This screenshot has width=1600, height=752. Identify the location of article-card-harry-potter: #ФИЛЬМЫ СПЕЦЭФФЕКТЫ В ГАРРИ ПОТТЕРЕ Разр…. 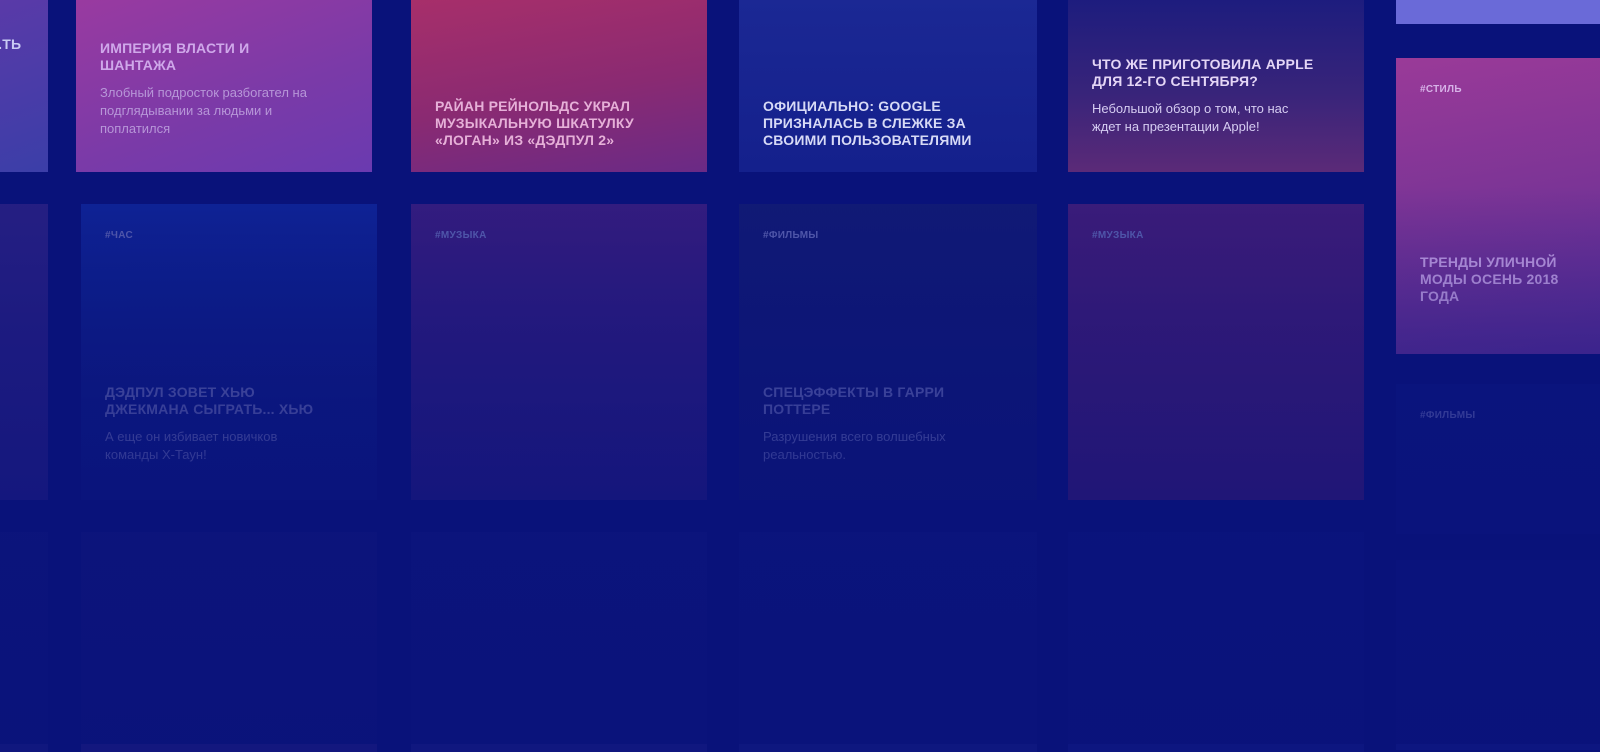
(888, 352).